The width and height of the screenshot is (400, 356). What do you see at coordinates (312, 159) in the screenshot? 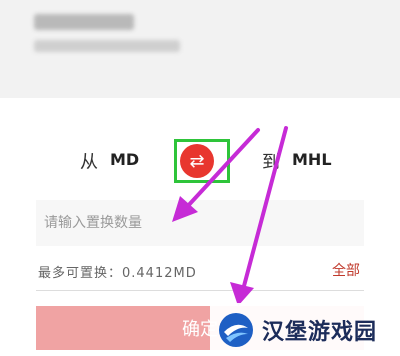
I see `to-currency: MHL` at bounding box center [312, 159].